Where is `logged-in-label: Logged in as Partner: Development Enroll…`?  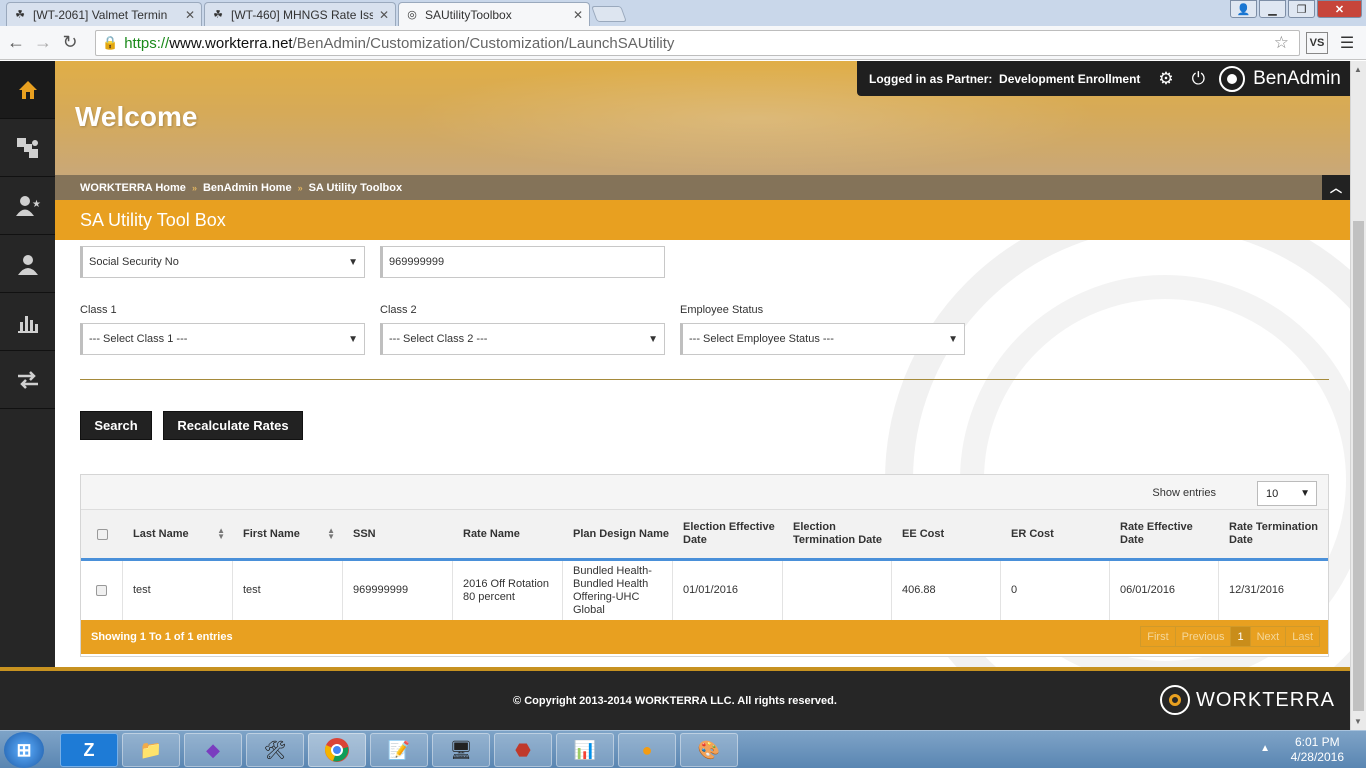 logged-in-label: Logged in as Partner: Development Enroll… is located at coordinates (1004, 79).